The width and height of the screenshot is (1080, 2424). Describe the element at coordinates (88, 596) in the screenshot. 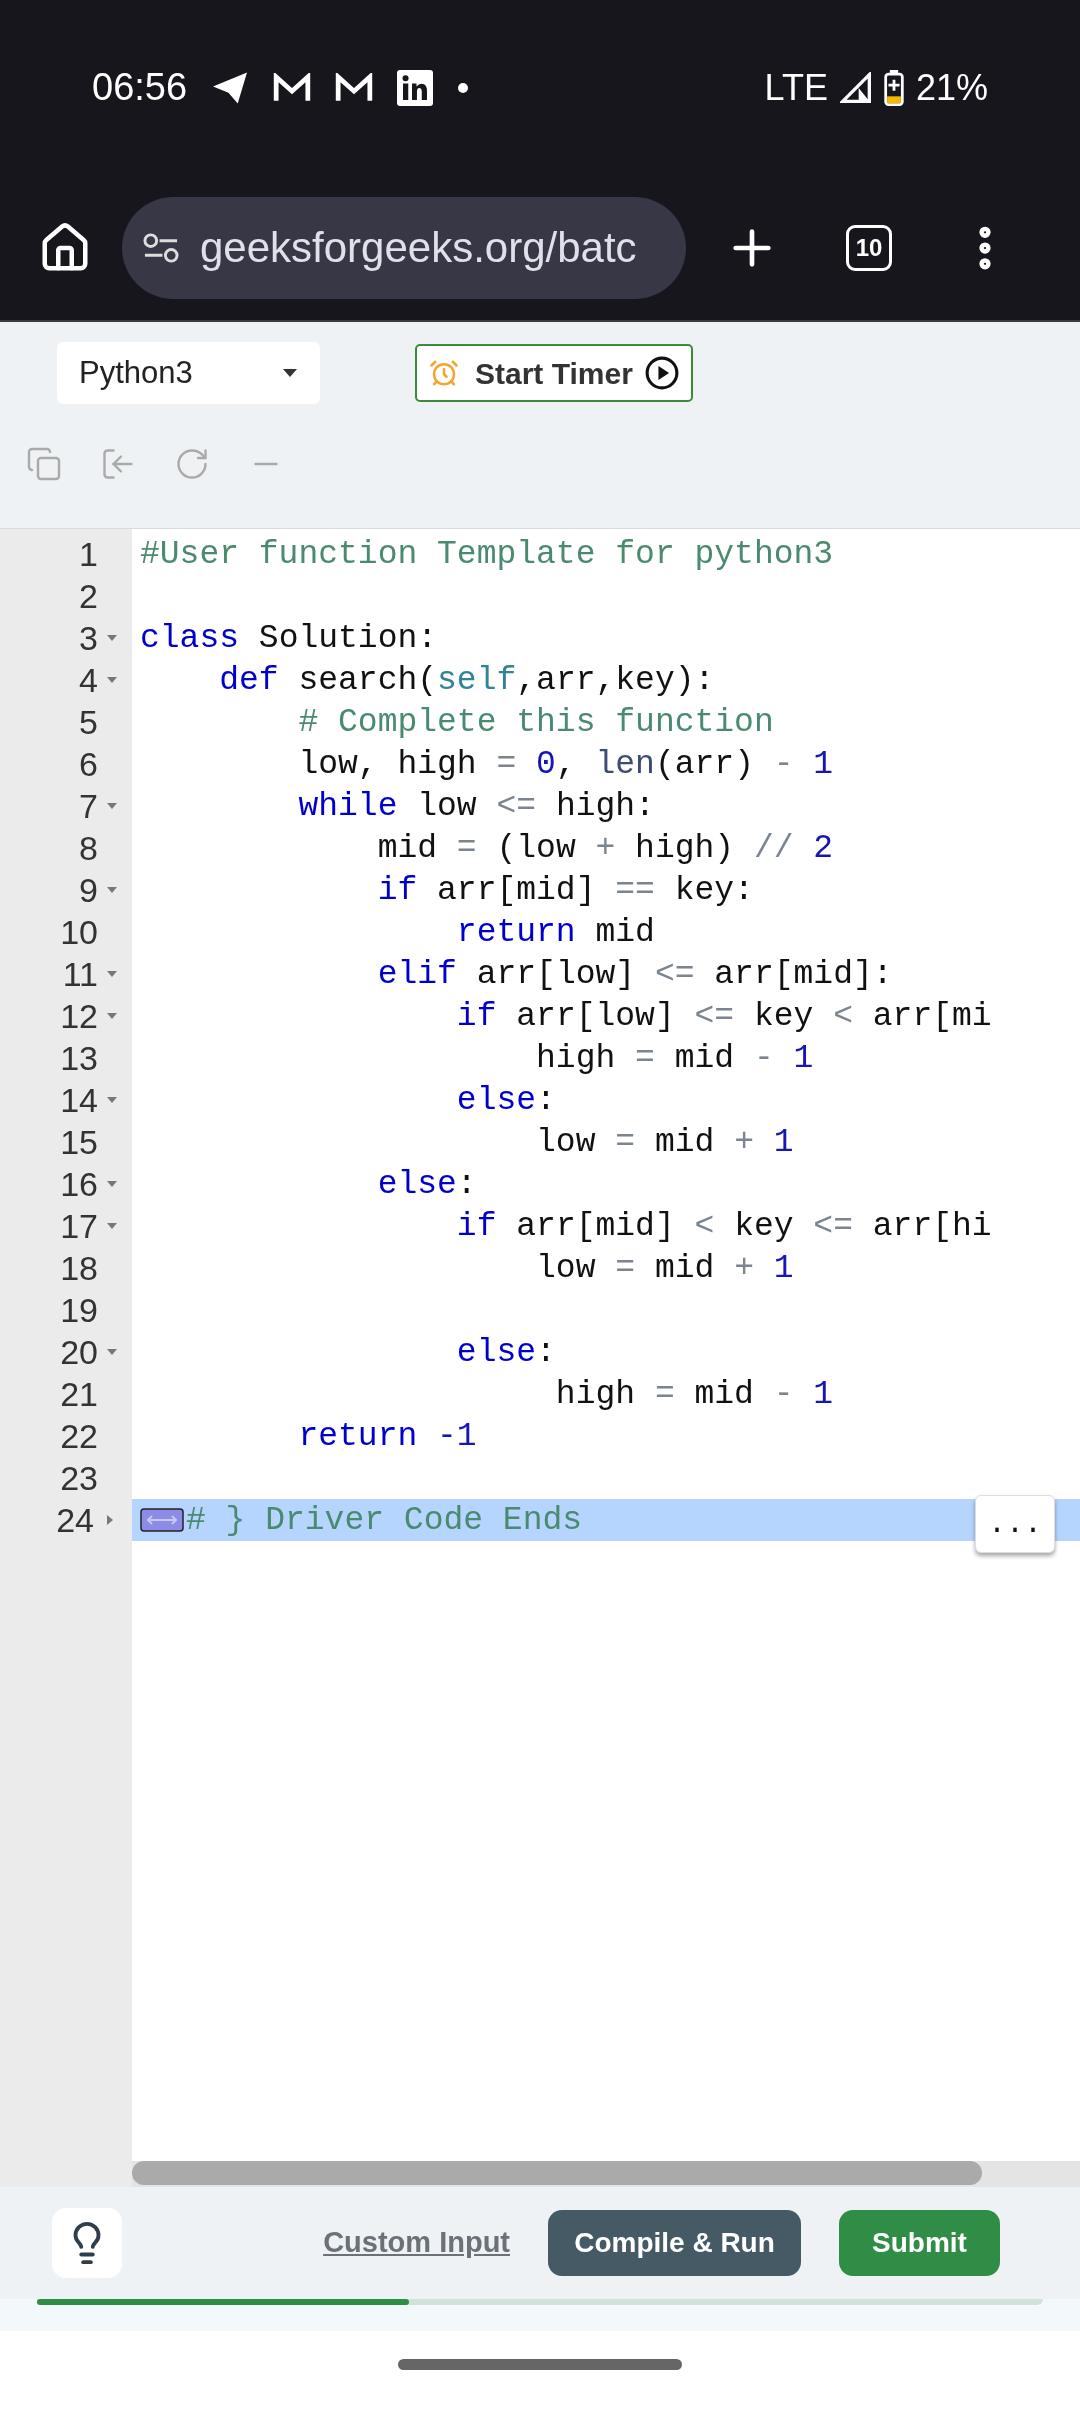

I see `line-number: 2` at that location.